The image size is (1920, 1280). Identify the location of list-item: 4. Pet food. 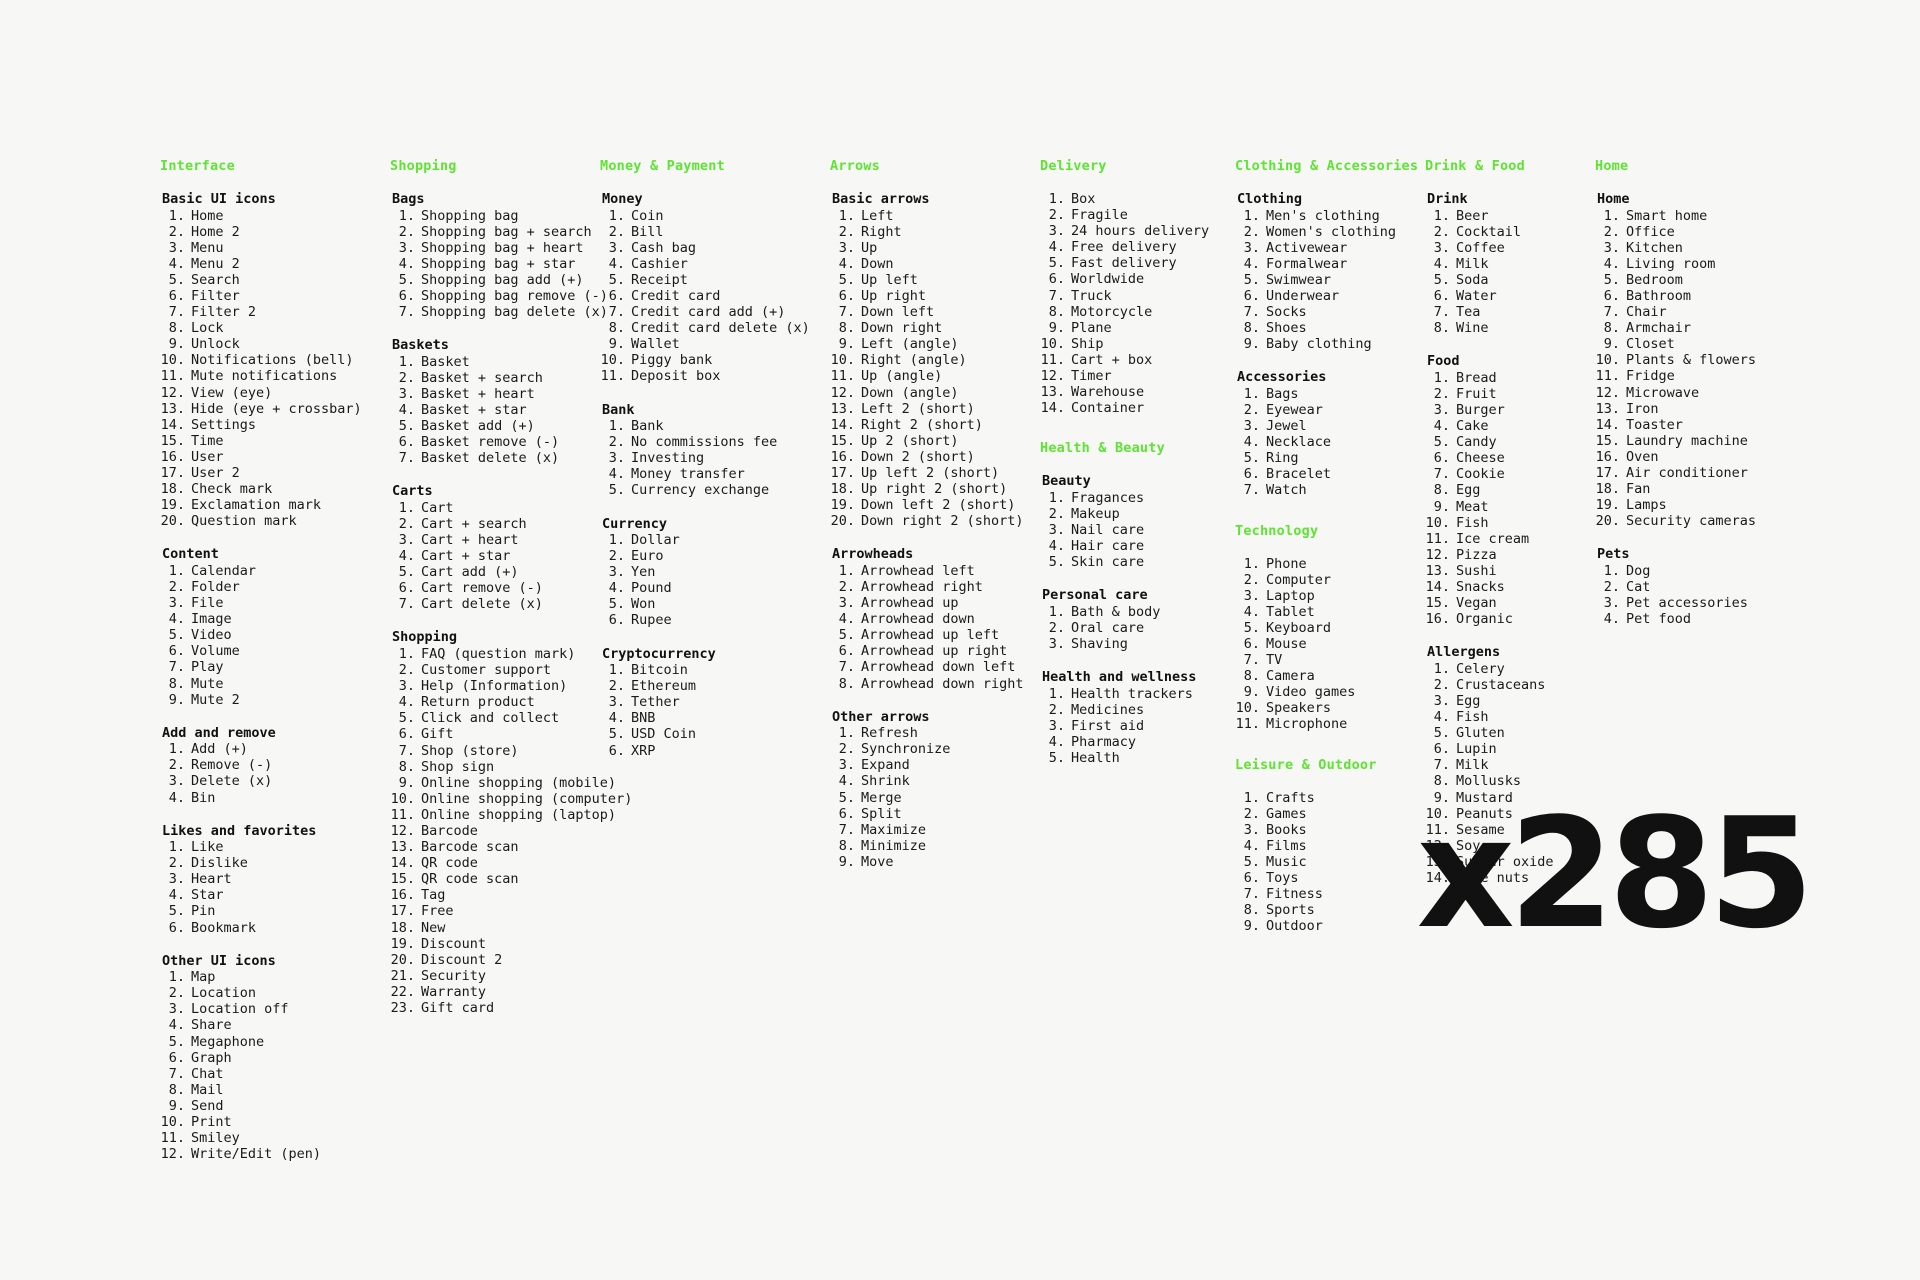
(1677, 619).